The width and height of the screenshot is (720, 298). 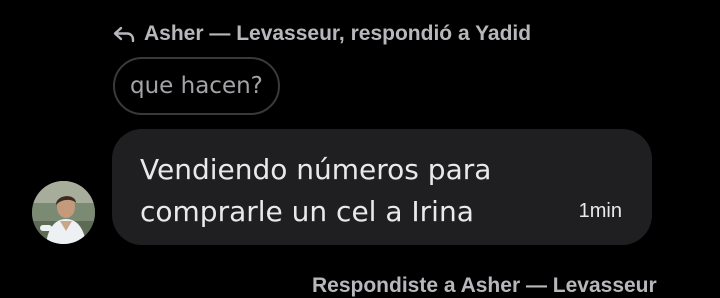 I want to click on message-timestamp: 1min, so click(x=600, y=211).